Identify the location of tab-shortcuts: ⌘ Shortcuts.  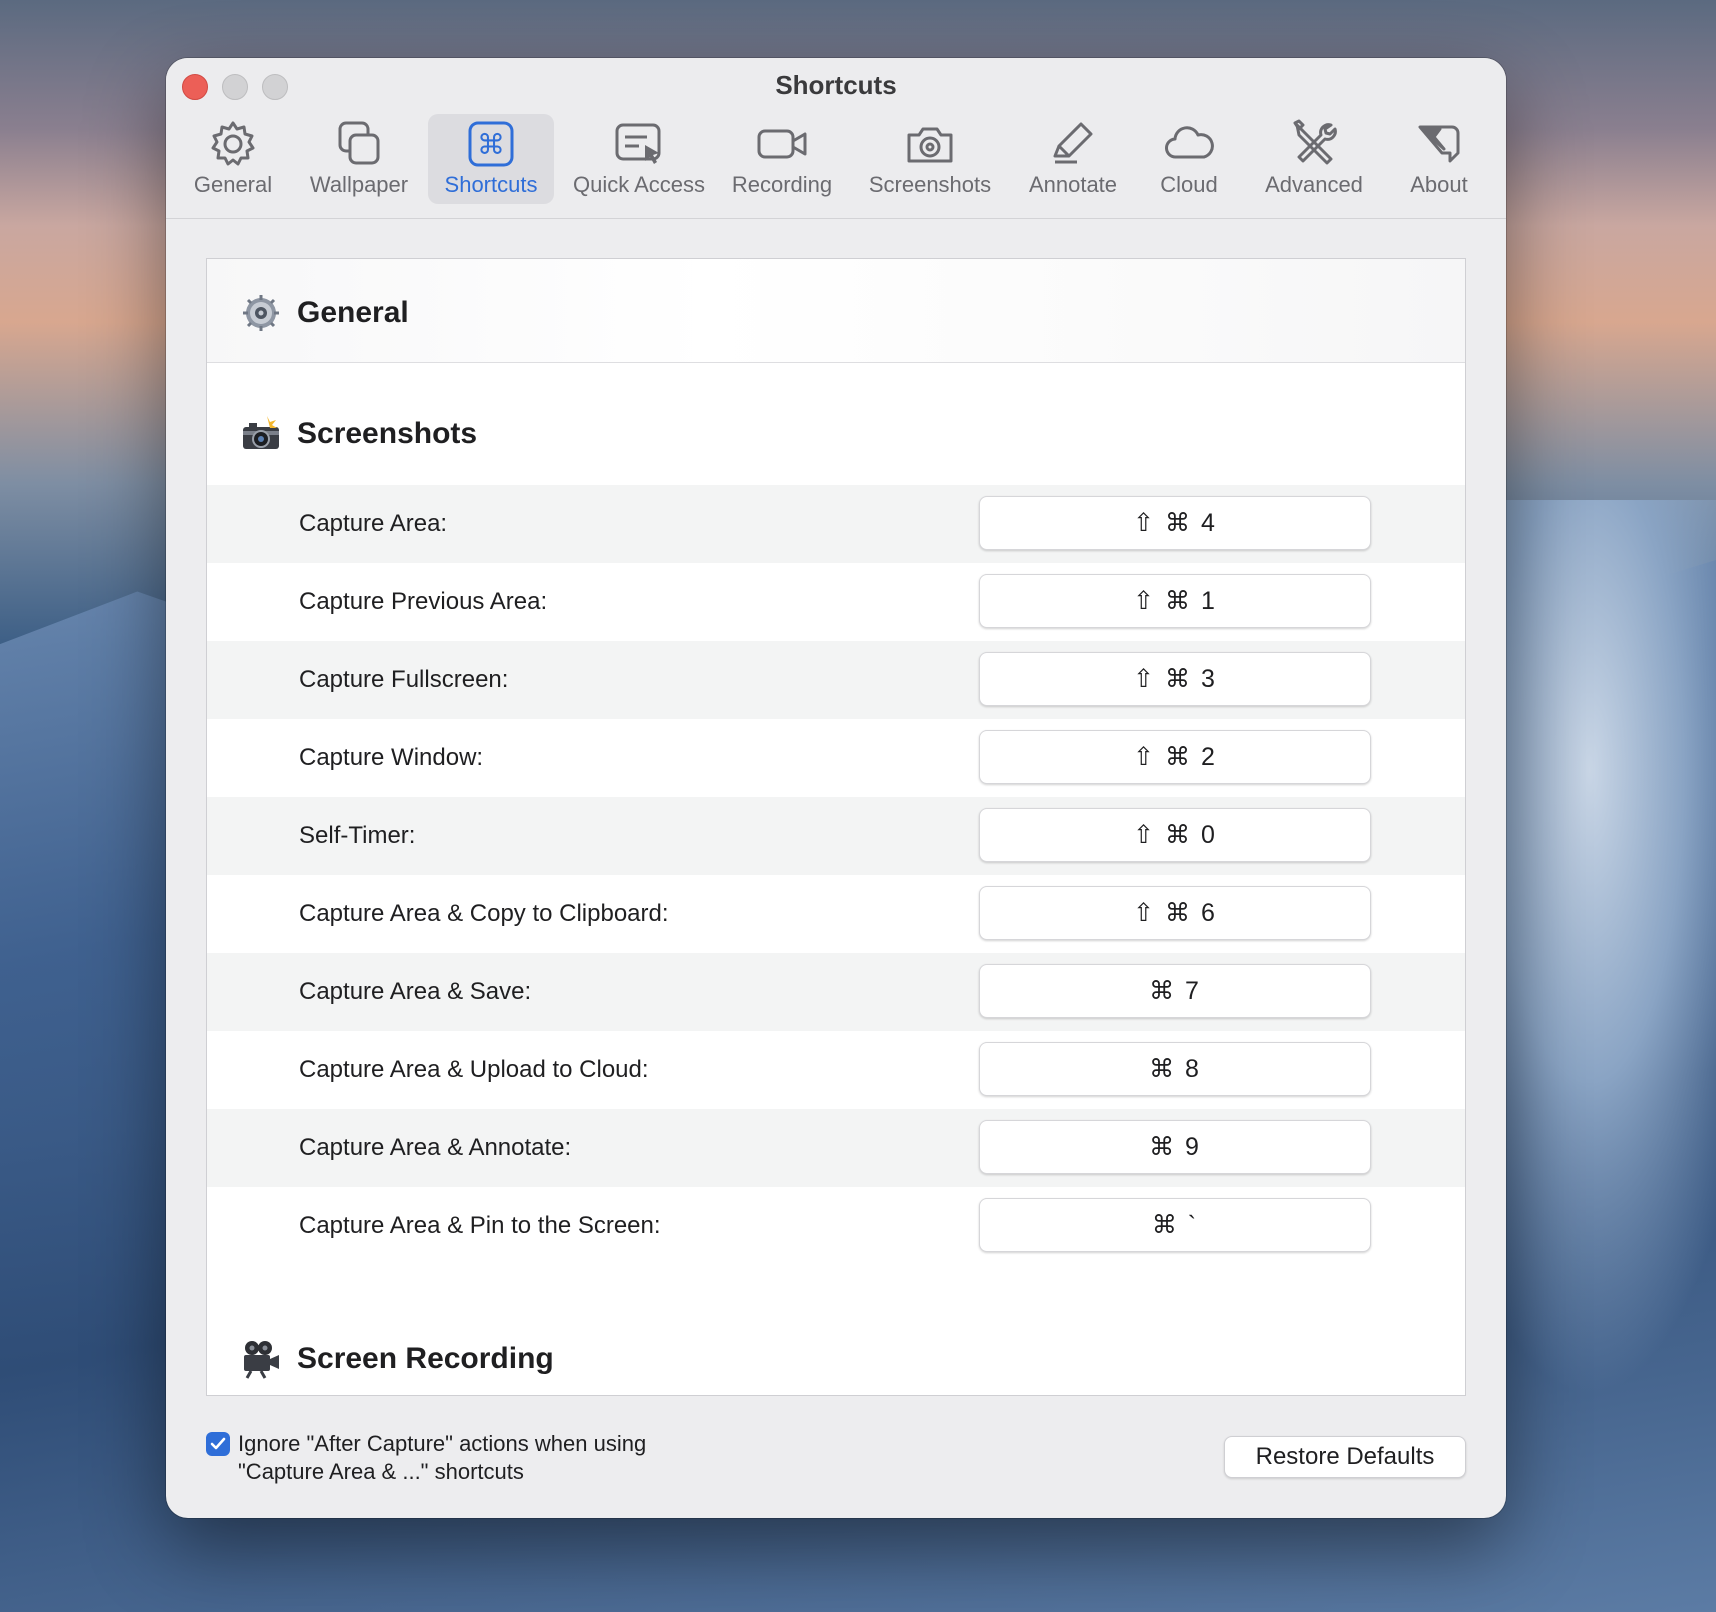
(491, 159).